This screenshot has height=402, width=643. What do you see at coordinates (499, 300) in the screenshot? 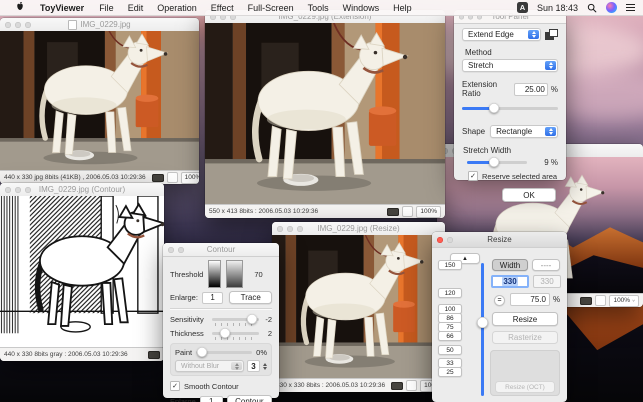
I see `equals-button: =` at bounding box center [499, 300].